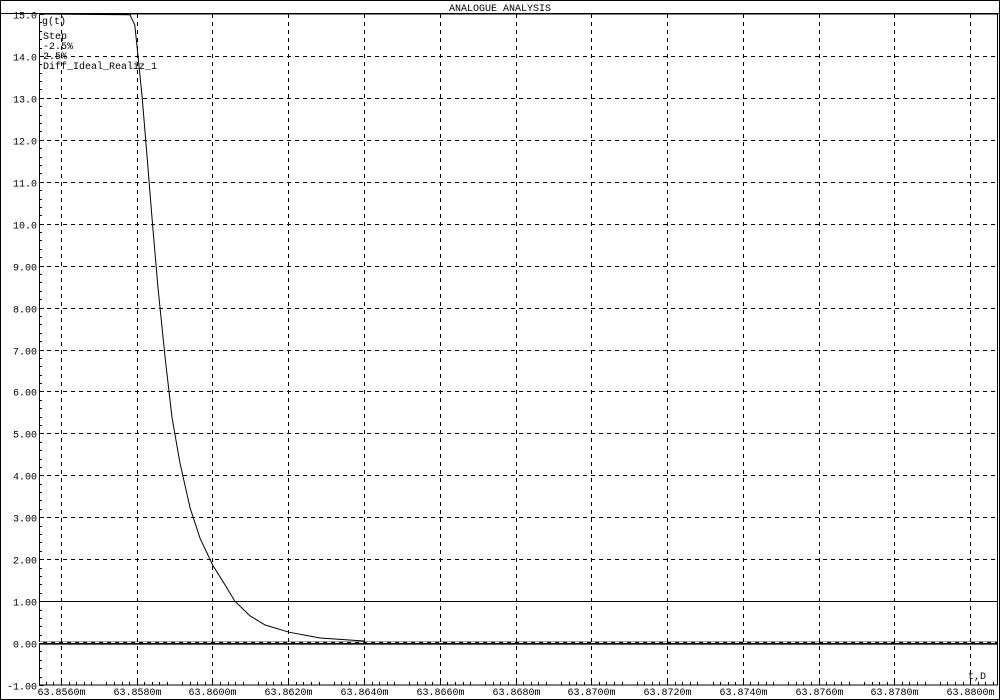 The image size is (1000, 700). What do you see at coordinates (743, 693) in the screenshot?
I see `x-tick-label: 63.8740m` at bounding box center [743, 693].